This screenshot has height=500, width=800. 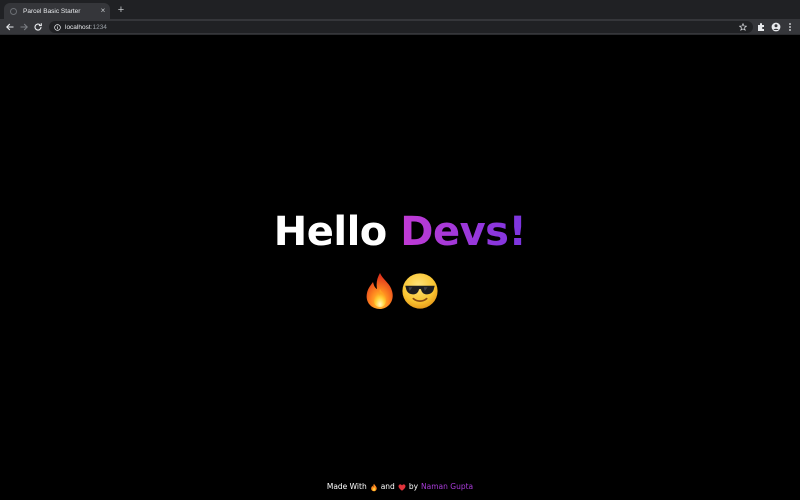 I want to click on info-icon, so click(x=57, y=27).